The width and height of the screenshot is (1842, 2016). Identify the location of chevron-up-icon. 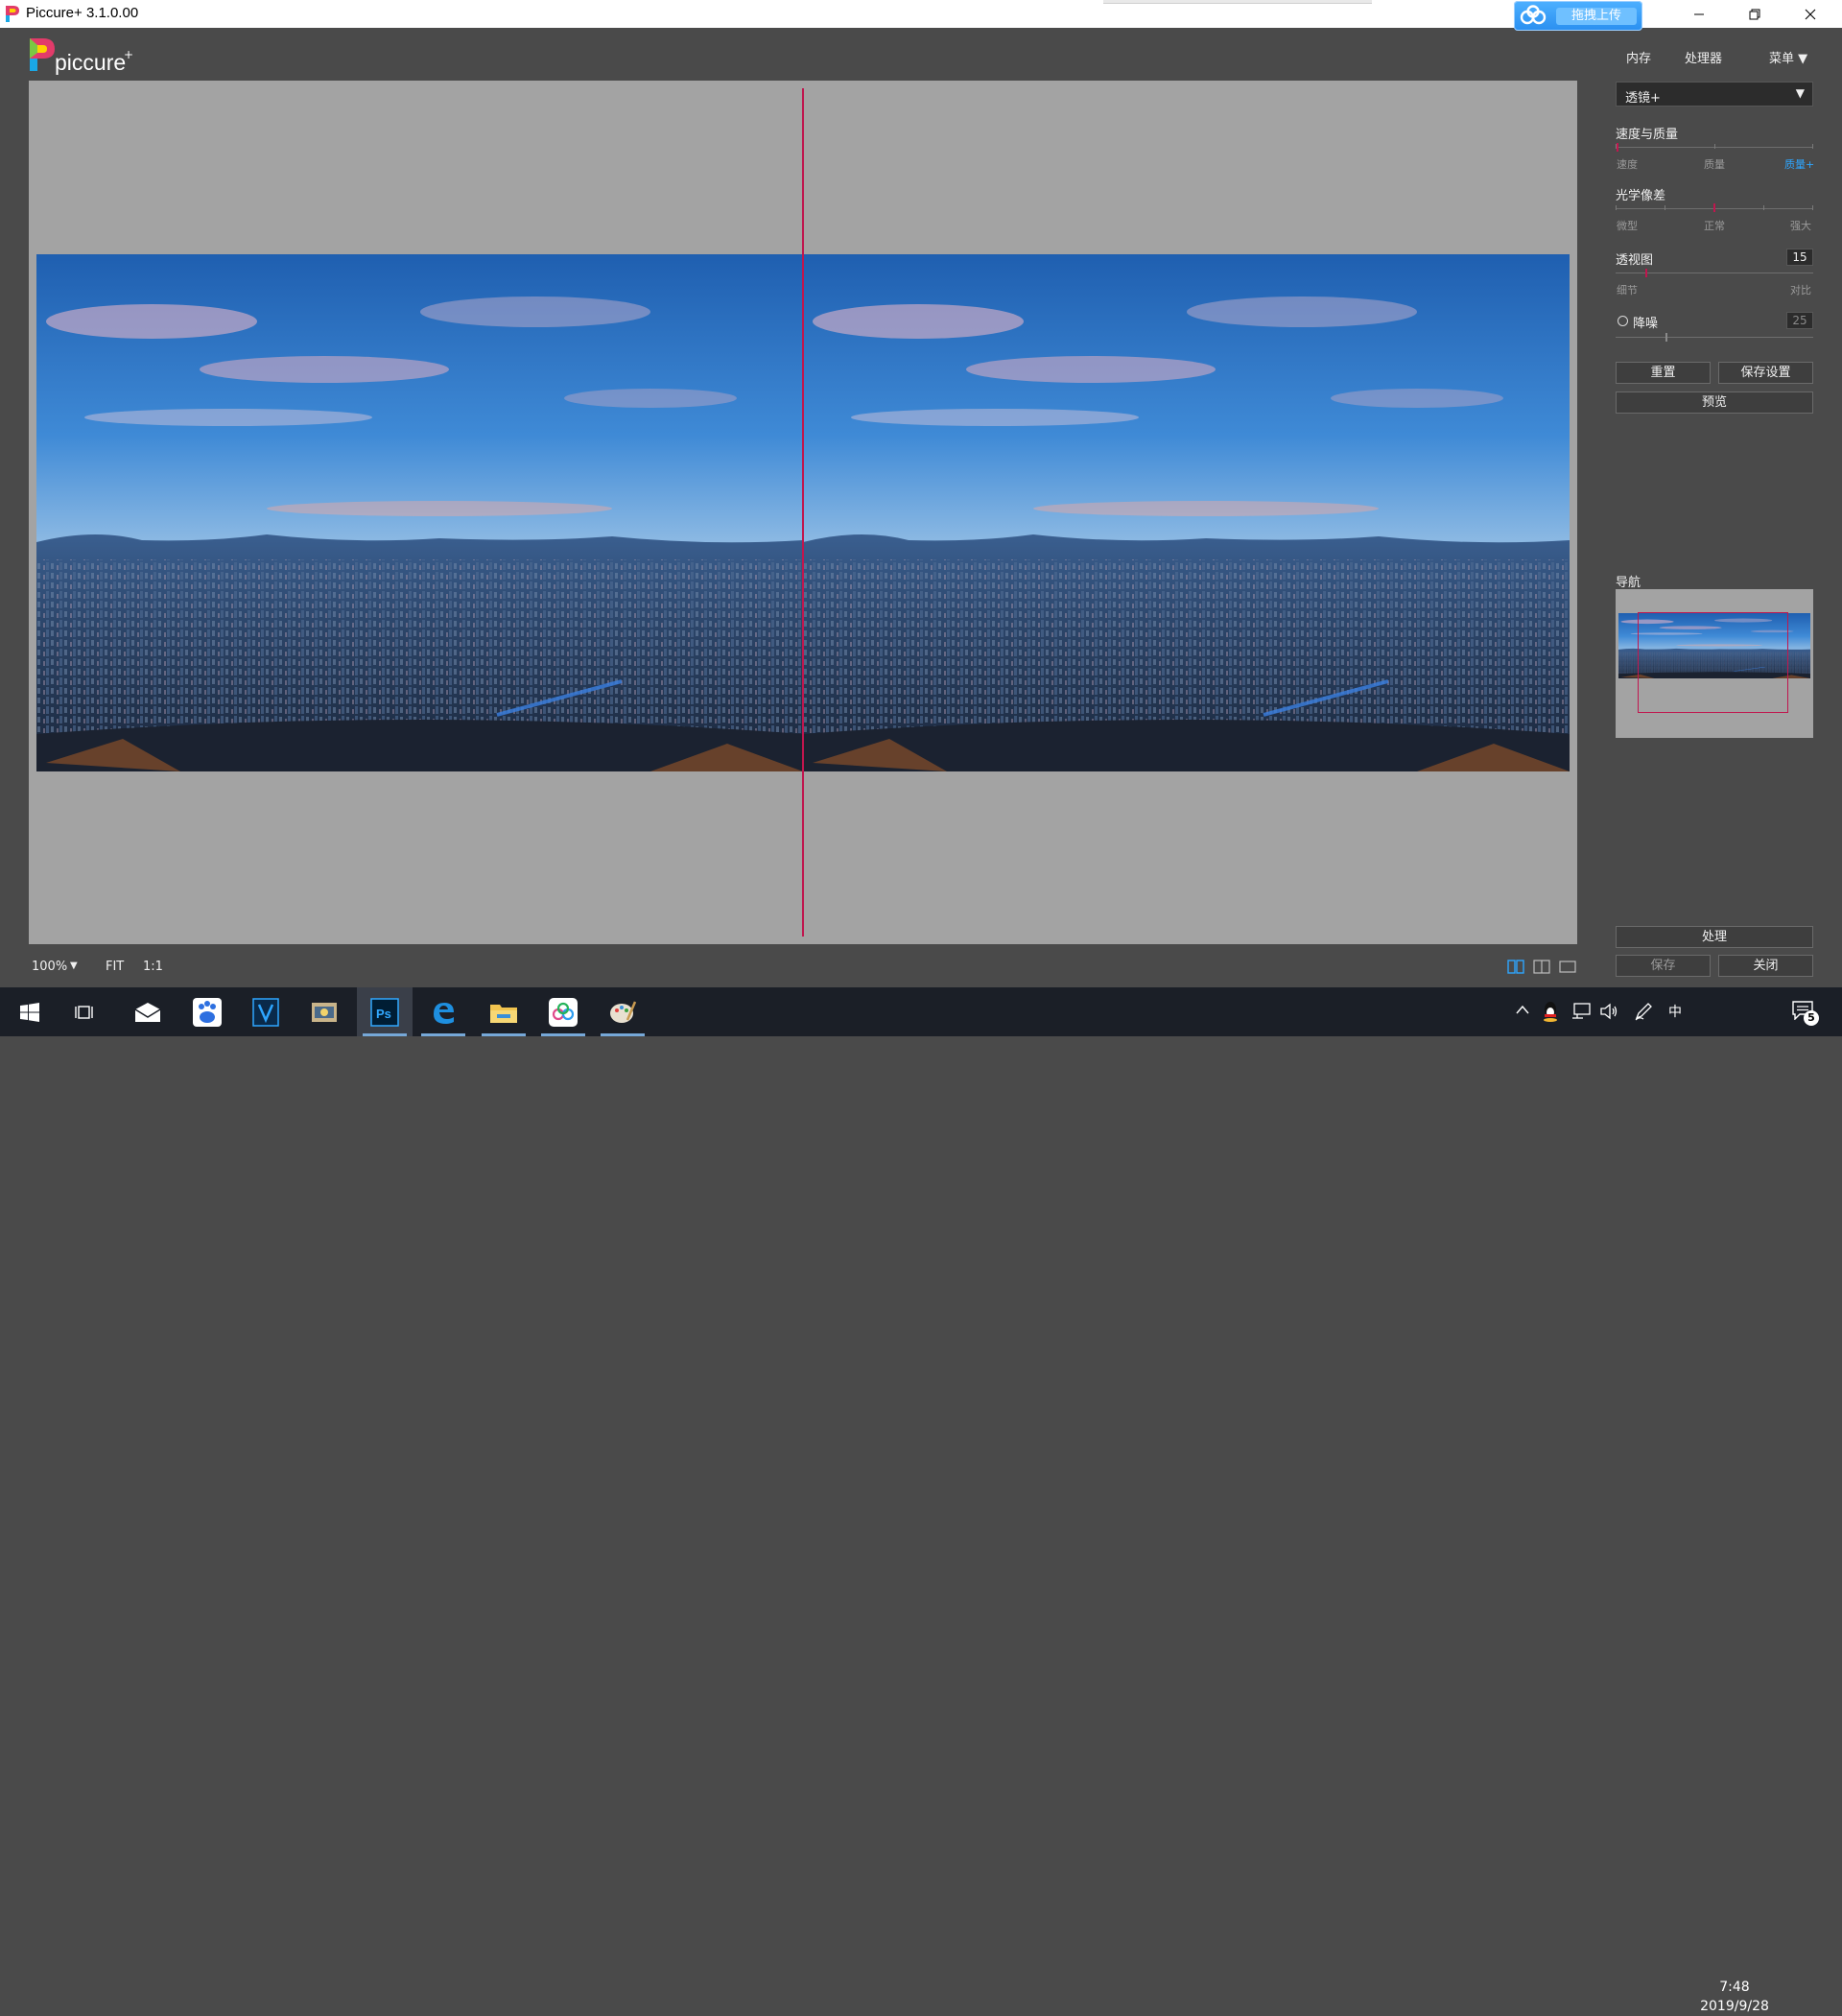
(1522, 1009).